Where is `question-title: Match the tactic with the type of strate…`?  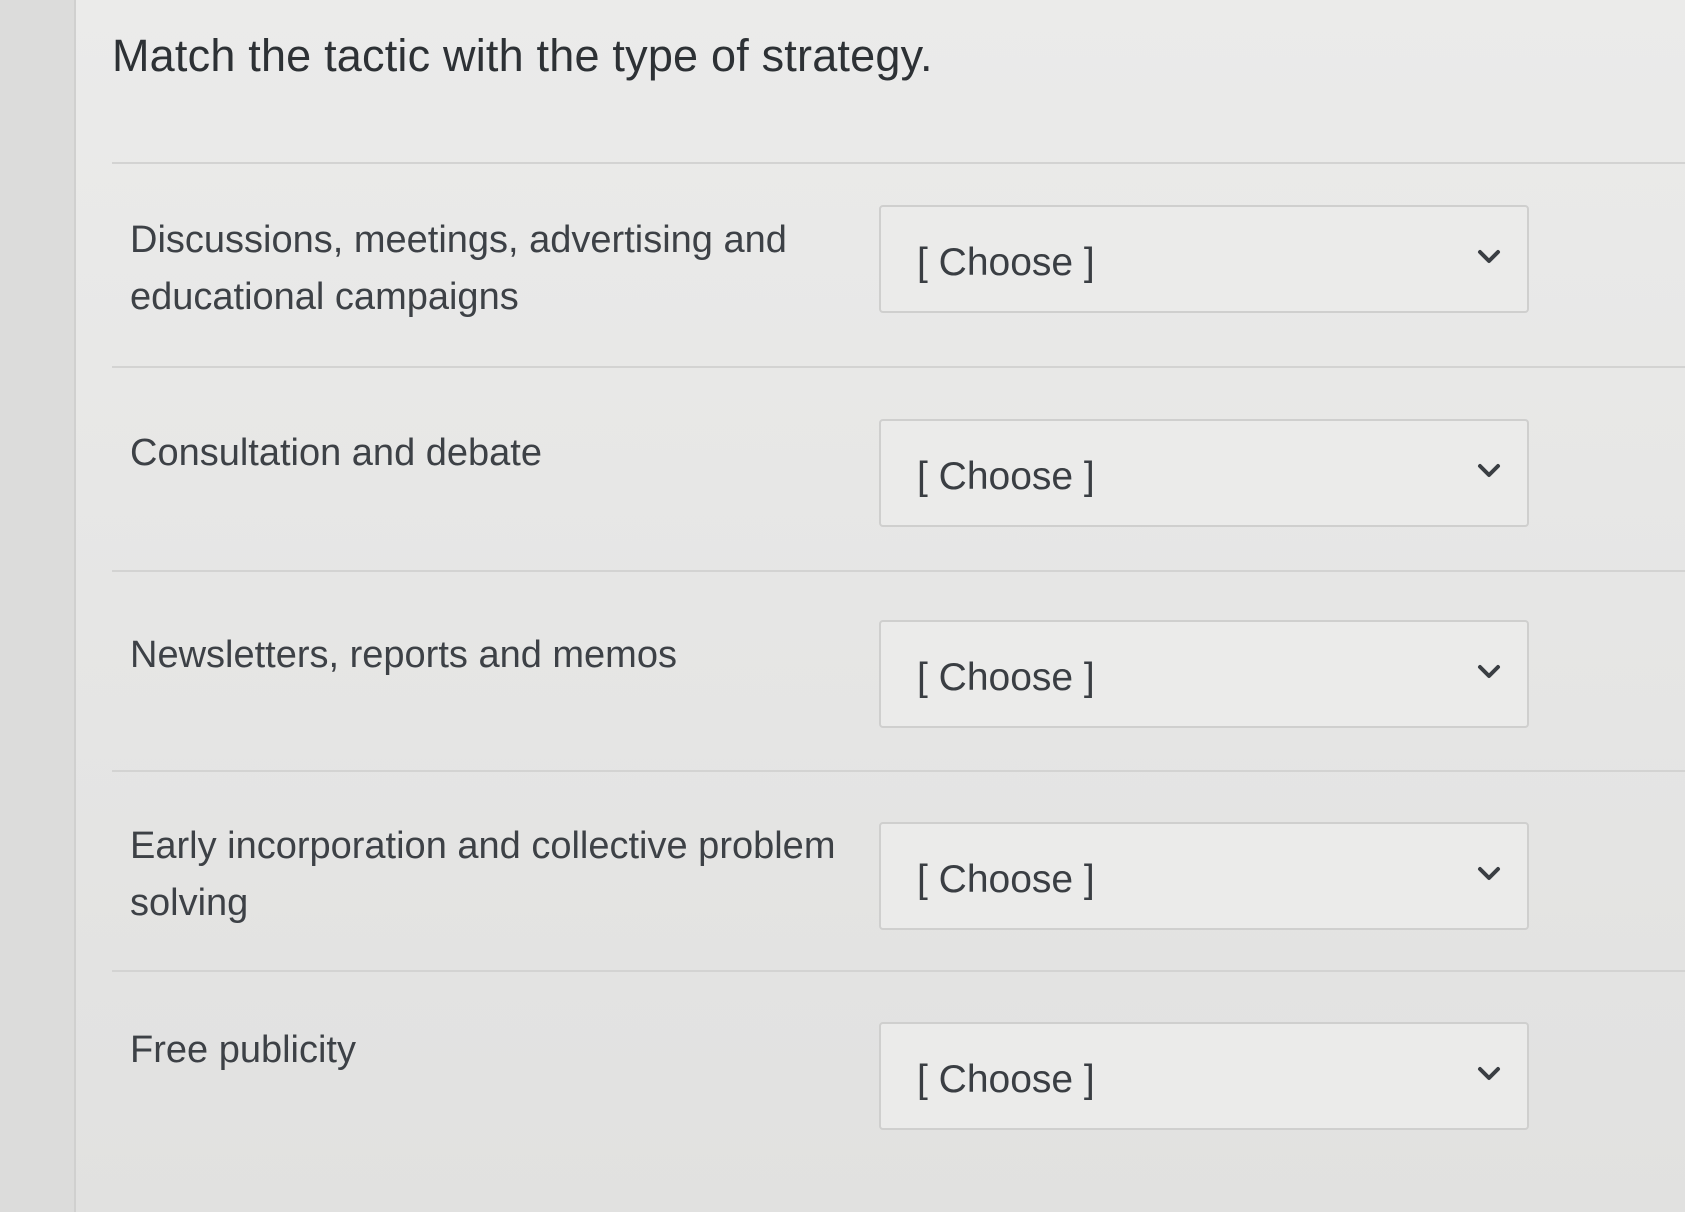 question-title: Match the tactic with the type of strate… is located at coordinates (522, 55).